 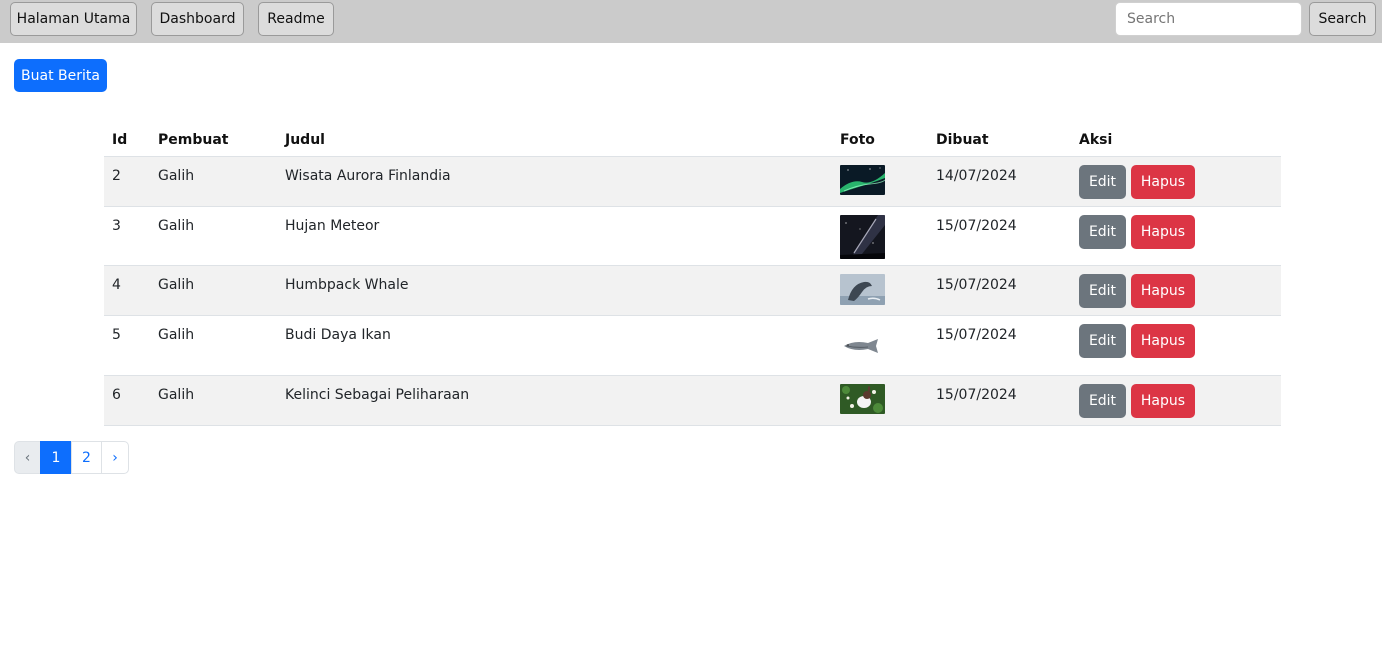 What do you see at coordinates (116, 226) in the screenshot?
I see `cell-id: 3` at bounding box center [116, 226].